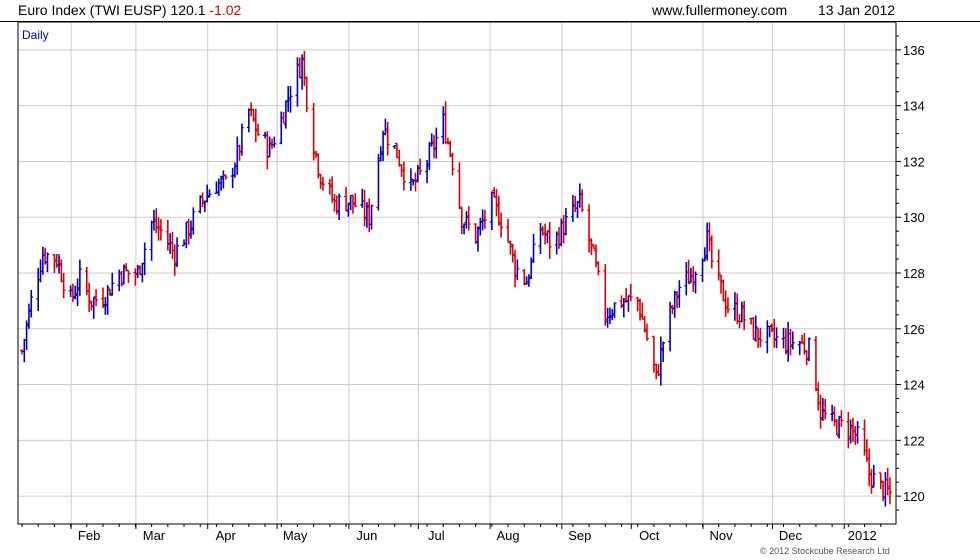  I want to click on instrument-title: Euro Index (TWI EUSP) 120.1 -1.02, so click(129, 10).